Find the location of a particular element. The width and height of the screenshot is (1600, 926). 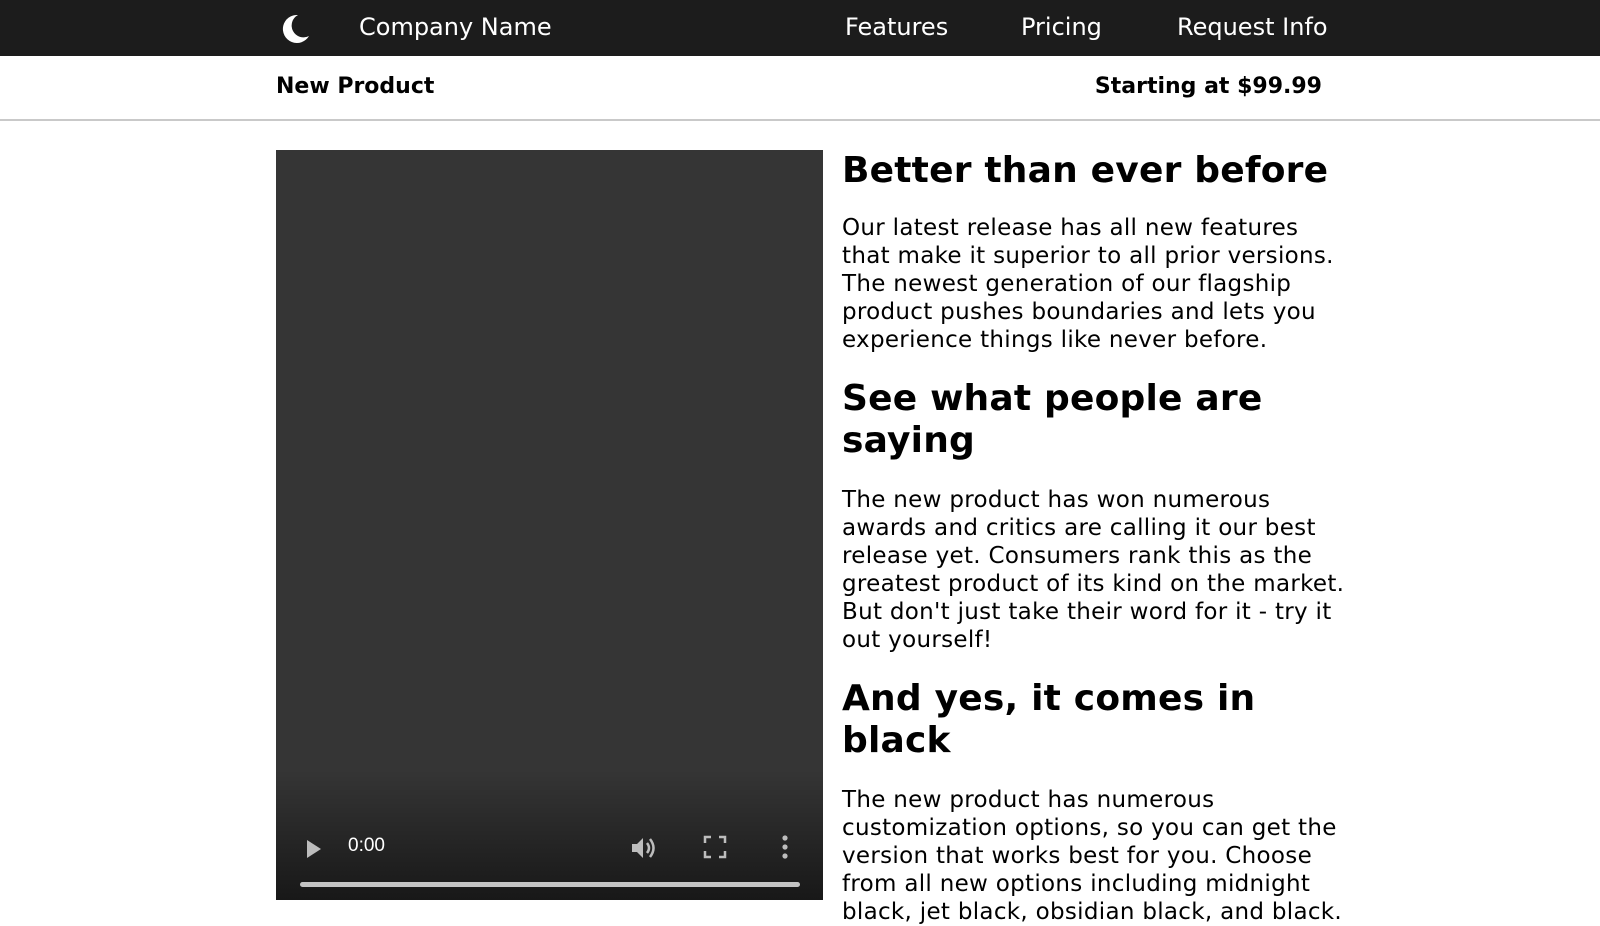

nav-pricing-link: Pricing is located at coordinates (1061, 27).